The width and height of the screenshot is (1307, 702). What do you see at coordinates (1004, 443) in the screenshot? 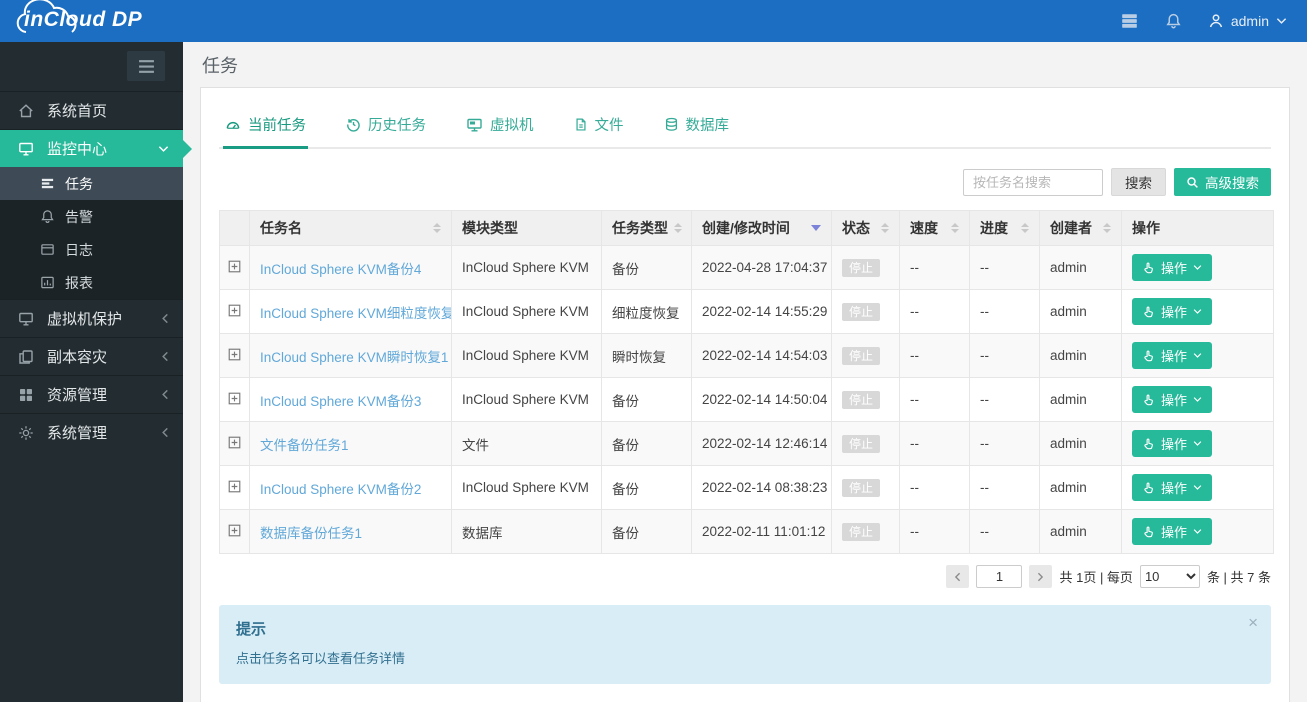
I see `progress-cell: --` at bounding box center [1004, 443].